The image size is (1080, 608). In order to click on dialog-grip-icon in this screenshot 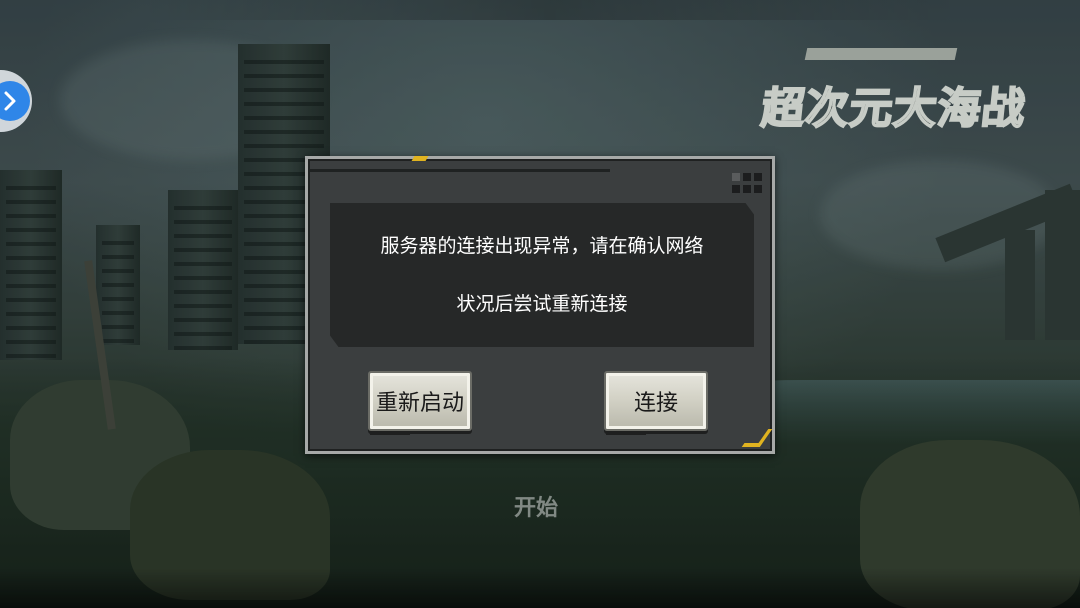, I will do `click(747, 183)`.